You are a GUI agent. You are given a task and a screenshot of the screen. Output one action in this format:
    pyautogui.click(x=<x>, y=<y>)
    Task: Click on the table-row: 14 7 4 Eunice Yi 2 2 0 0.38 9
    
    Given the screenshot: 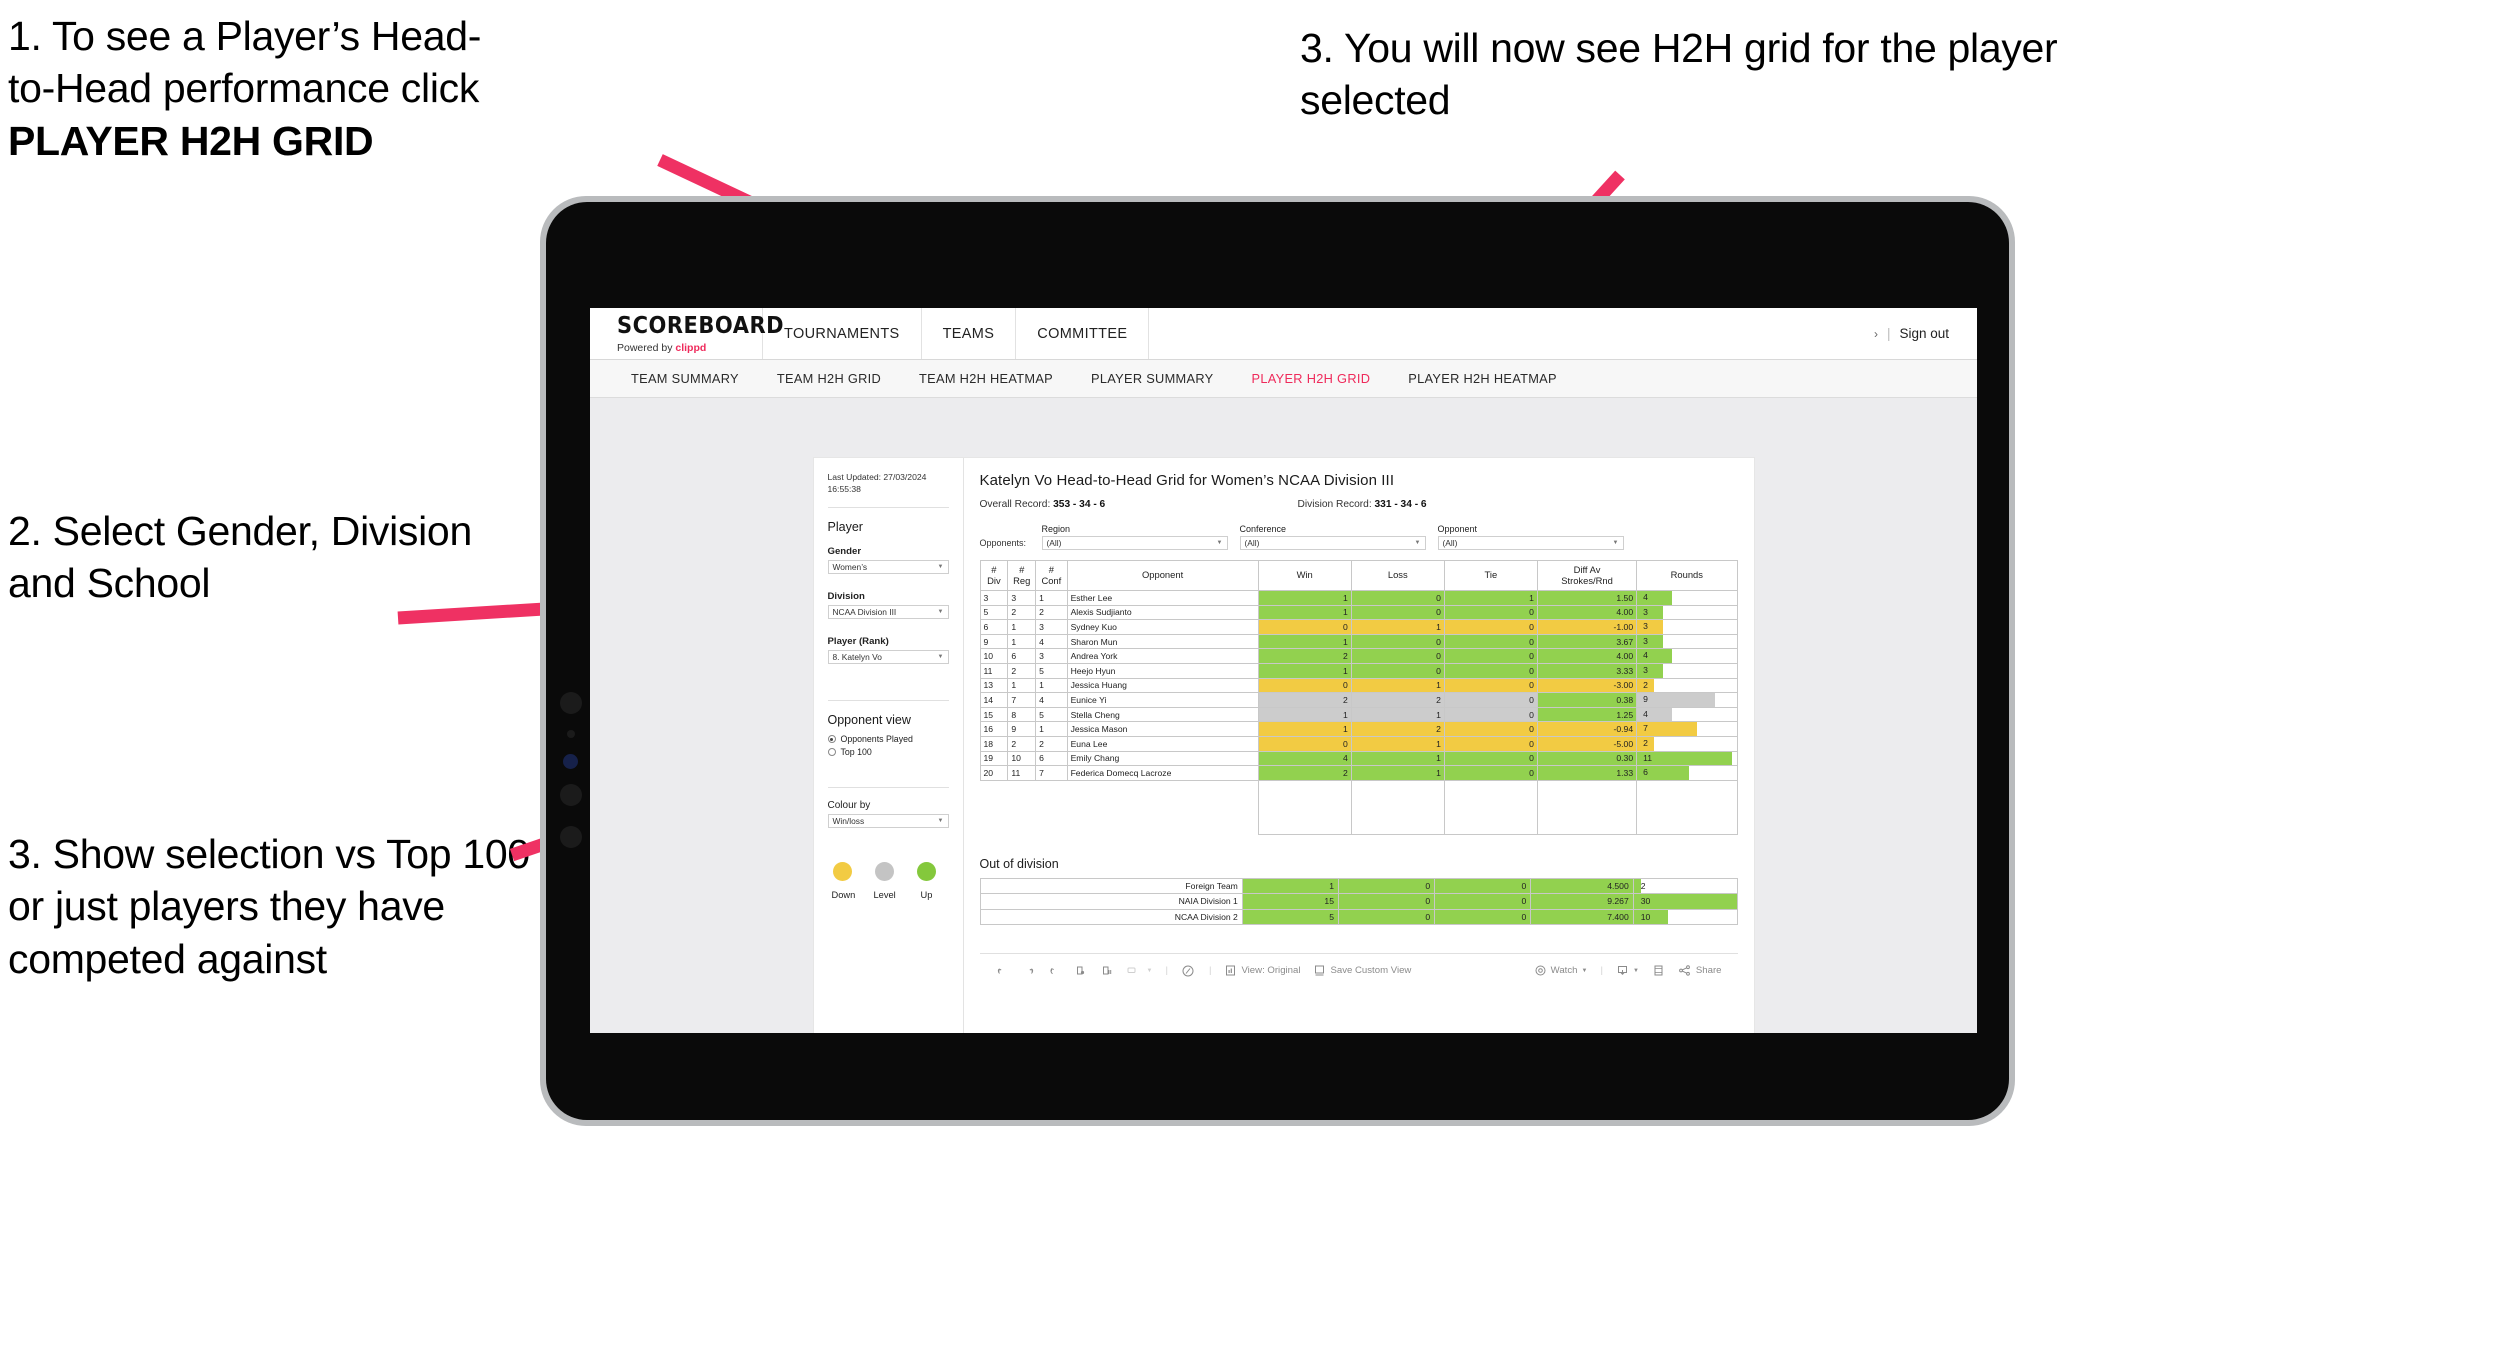 What is the action you would take?
    pyautogui.click(x=1358, y=700)
    